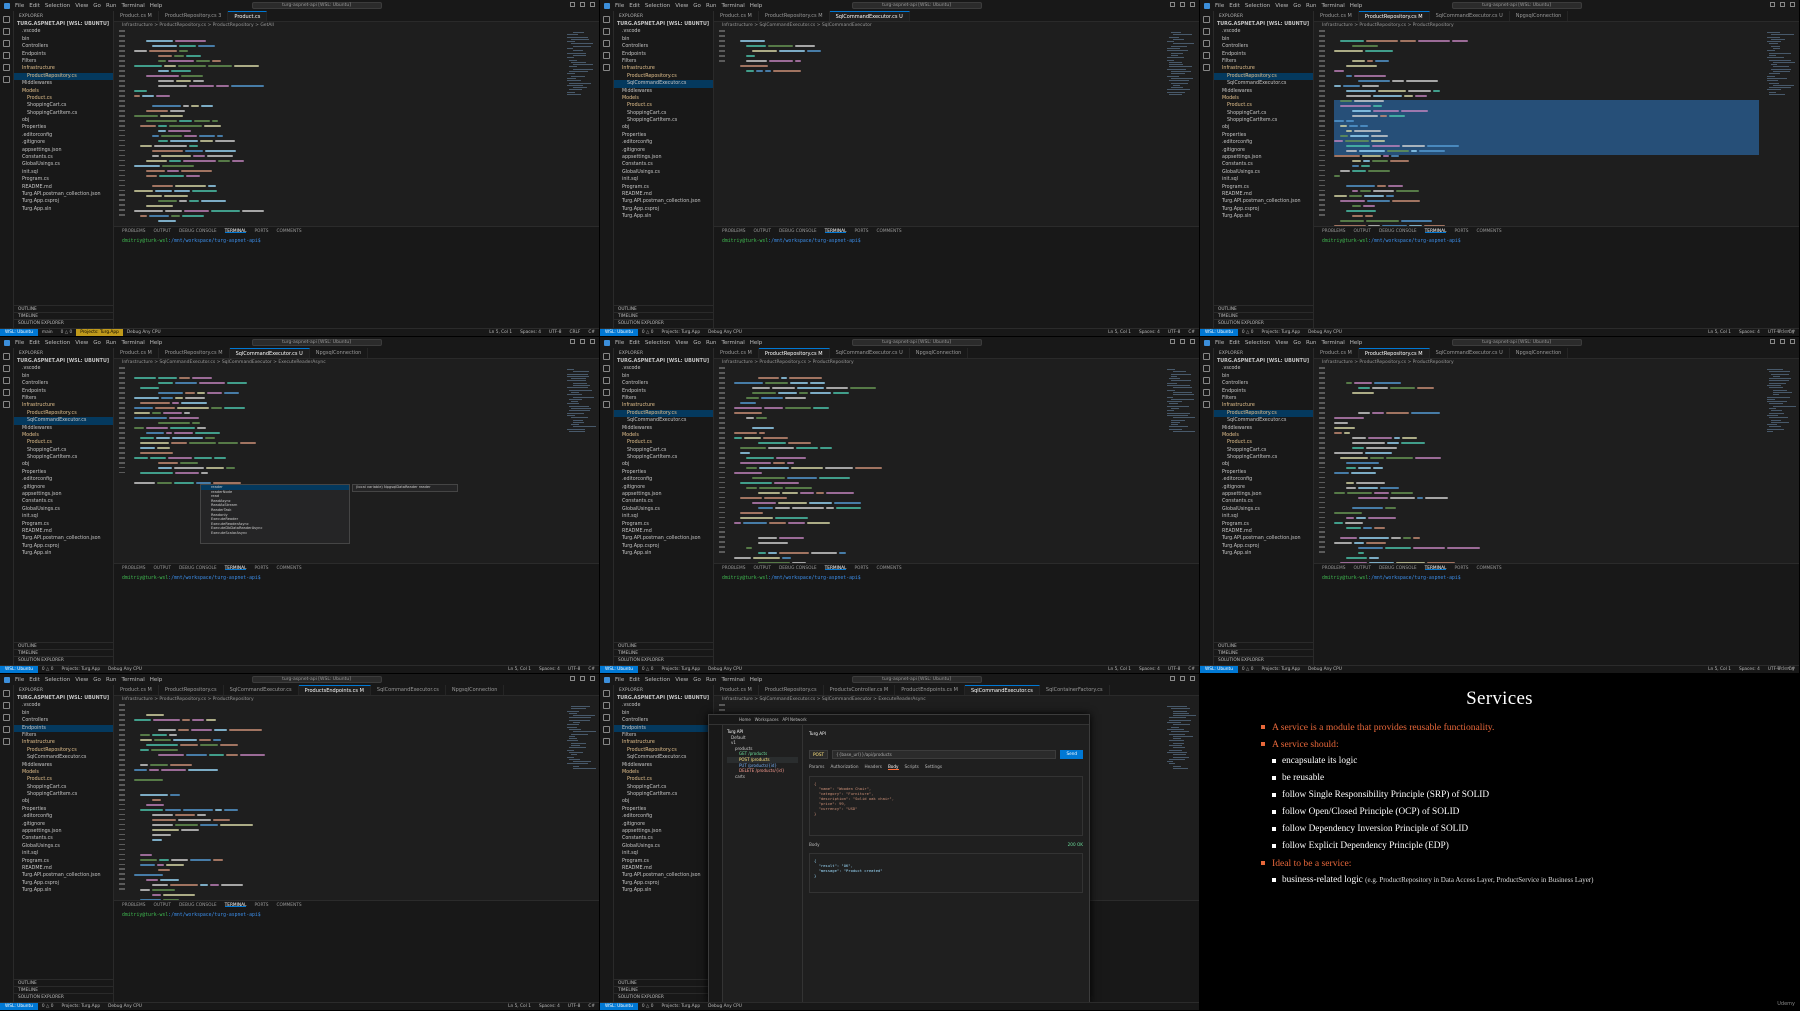 This screenshot has height=1011, width=1800. Describe the element at coordinates (1263, 61) in the screenshot. I see `tree-item: Filters` at that location.